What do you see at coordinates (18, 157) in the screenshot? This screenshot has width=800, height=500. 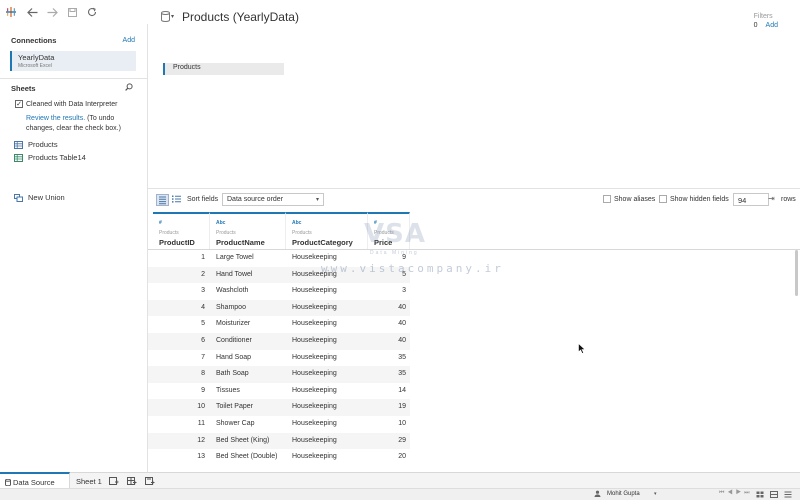 I see `table-extract-icon` at bounding box center [18, 157].